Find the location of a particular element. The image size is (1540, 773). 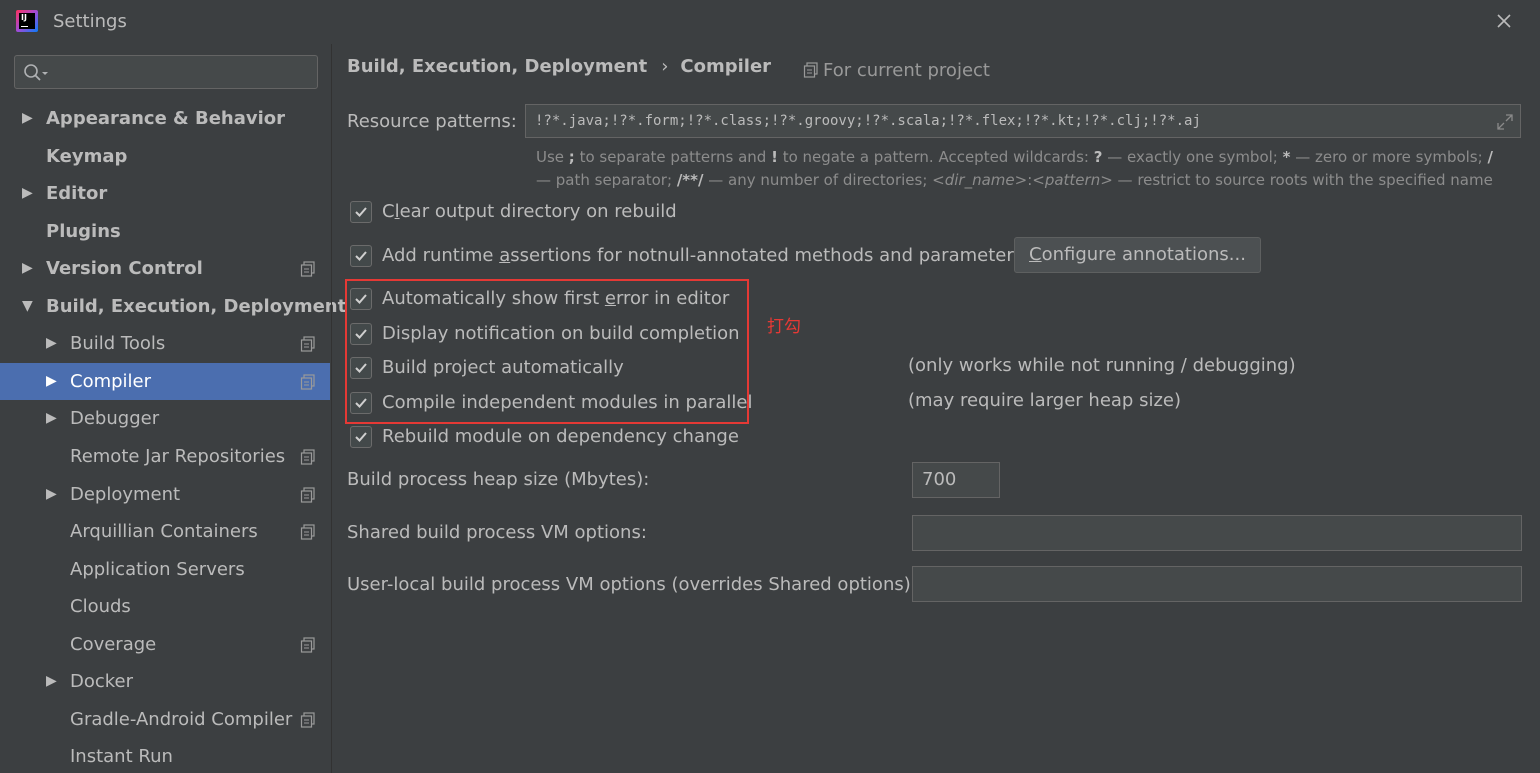

build-auto-checkbox is located at coordinates (361, 368).